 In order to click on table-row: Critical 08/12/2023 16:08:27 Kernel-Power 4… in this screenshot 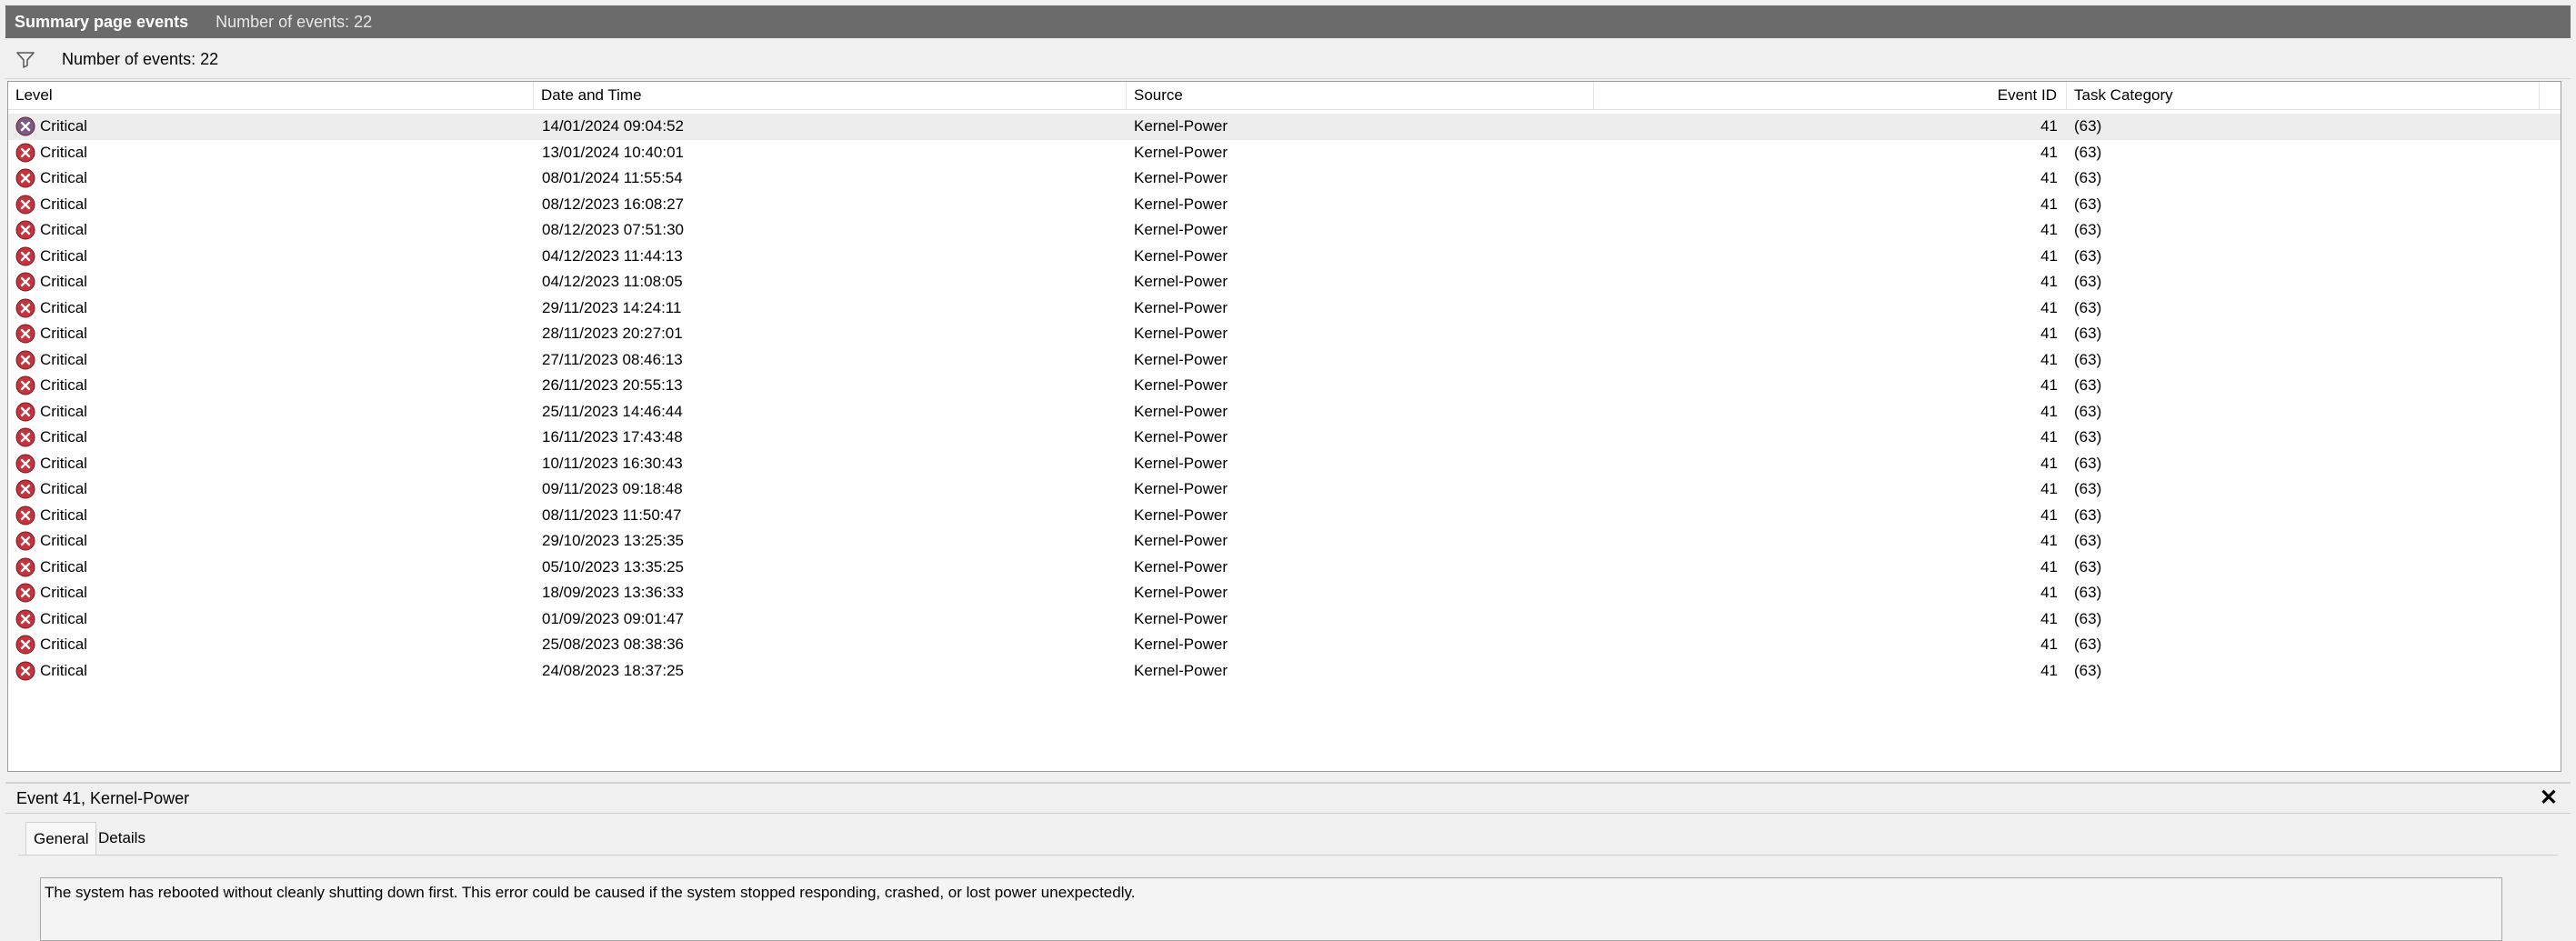, I will do `click(1285, 205)`.